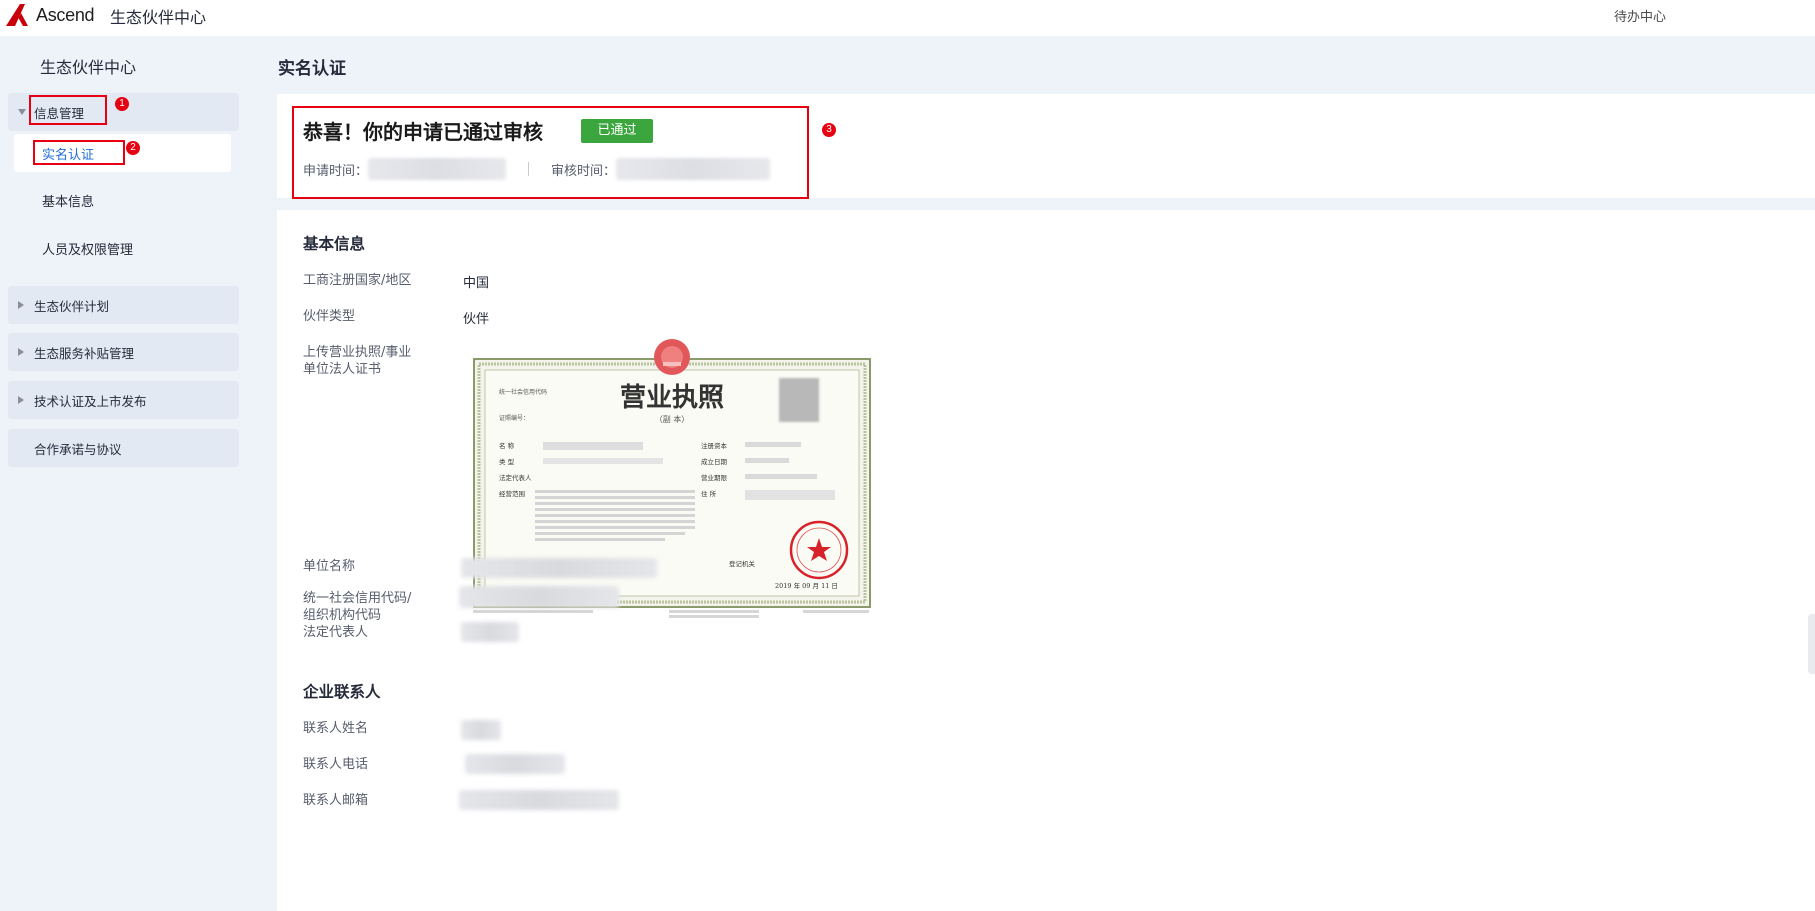 This screenshot has height=911, width=1815. What do you see at coordinates (334, 244) in the screenshot?
I see `basic-info-title: 基本信息` at bounding box center [334, 244].